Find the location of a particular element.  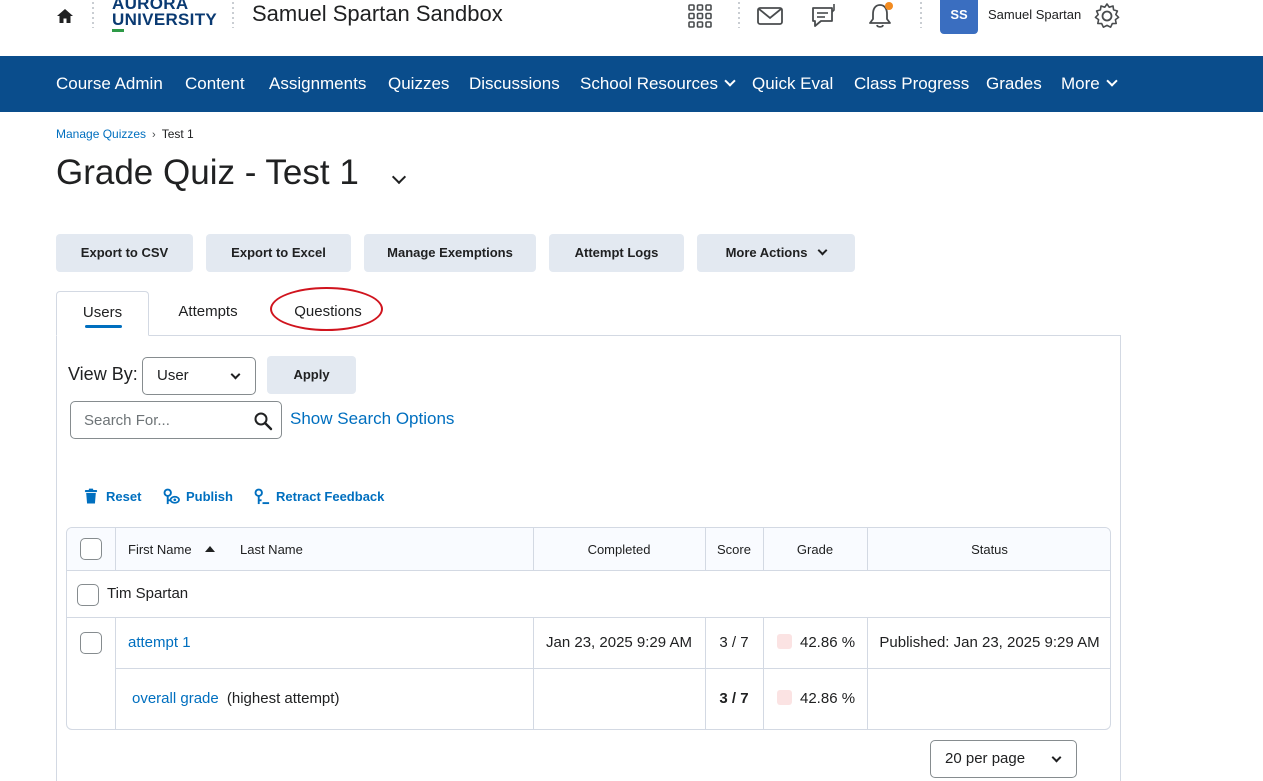

breadcrumb: Manage Quizzes › Test 1 is located at coordinates (125, 134).